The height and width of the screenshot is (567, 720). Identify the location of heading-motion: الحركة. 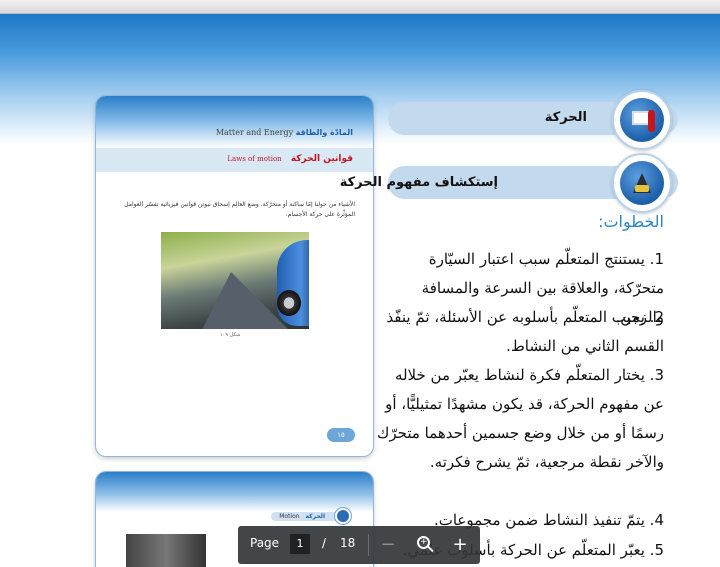
(565, 117).